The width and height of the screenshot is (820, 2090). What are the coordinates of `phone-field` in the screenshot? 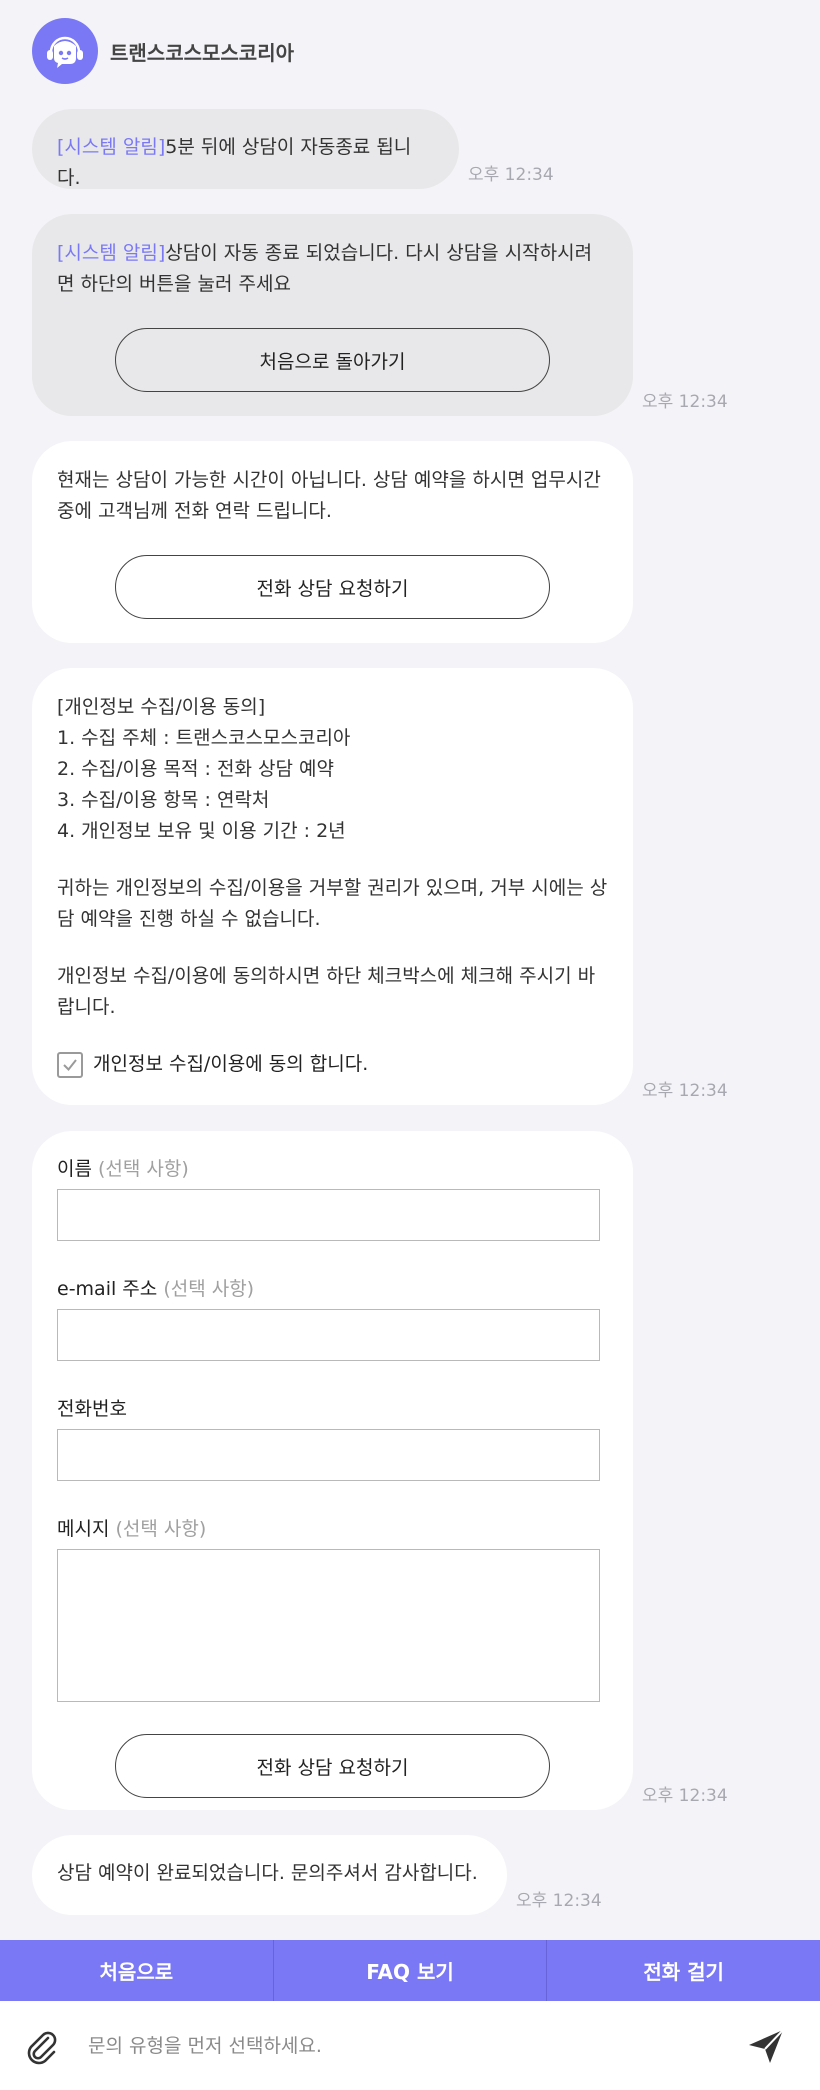 It's located at (328, 1455).